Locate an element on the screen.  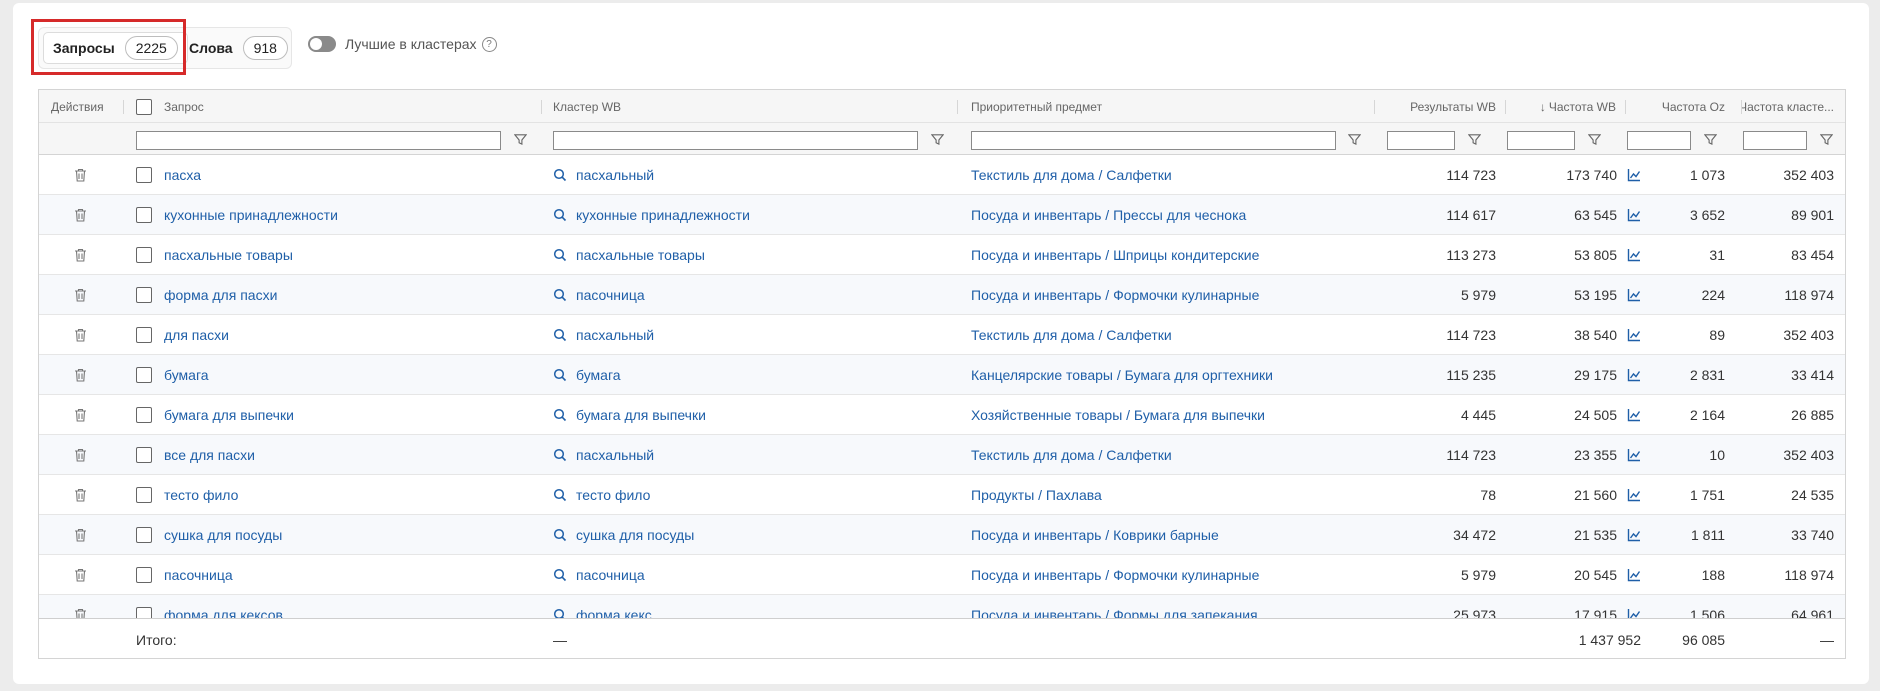
freq-cluster-filter-input is located at coordinates (1775, 140).